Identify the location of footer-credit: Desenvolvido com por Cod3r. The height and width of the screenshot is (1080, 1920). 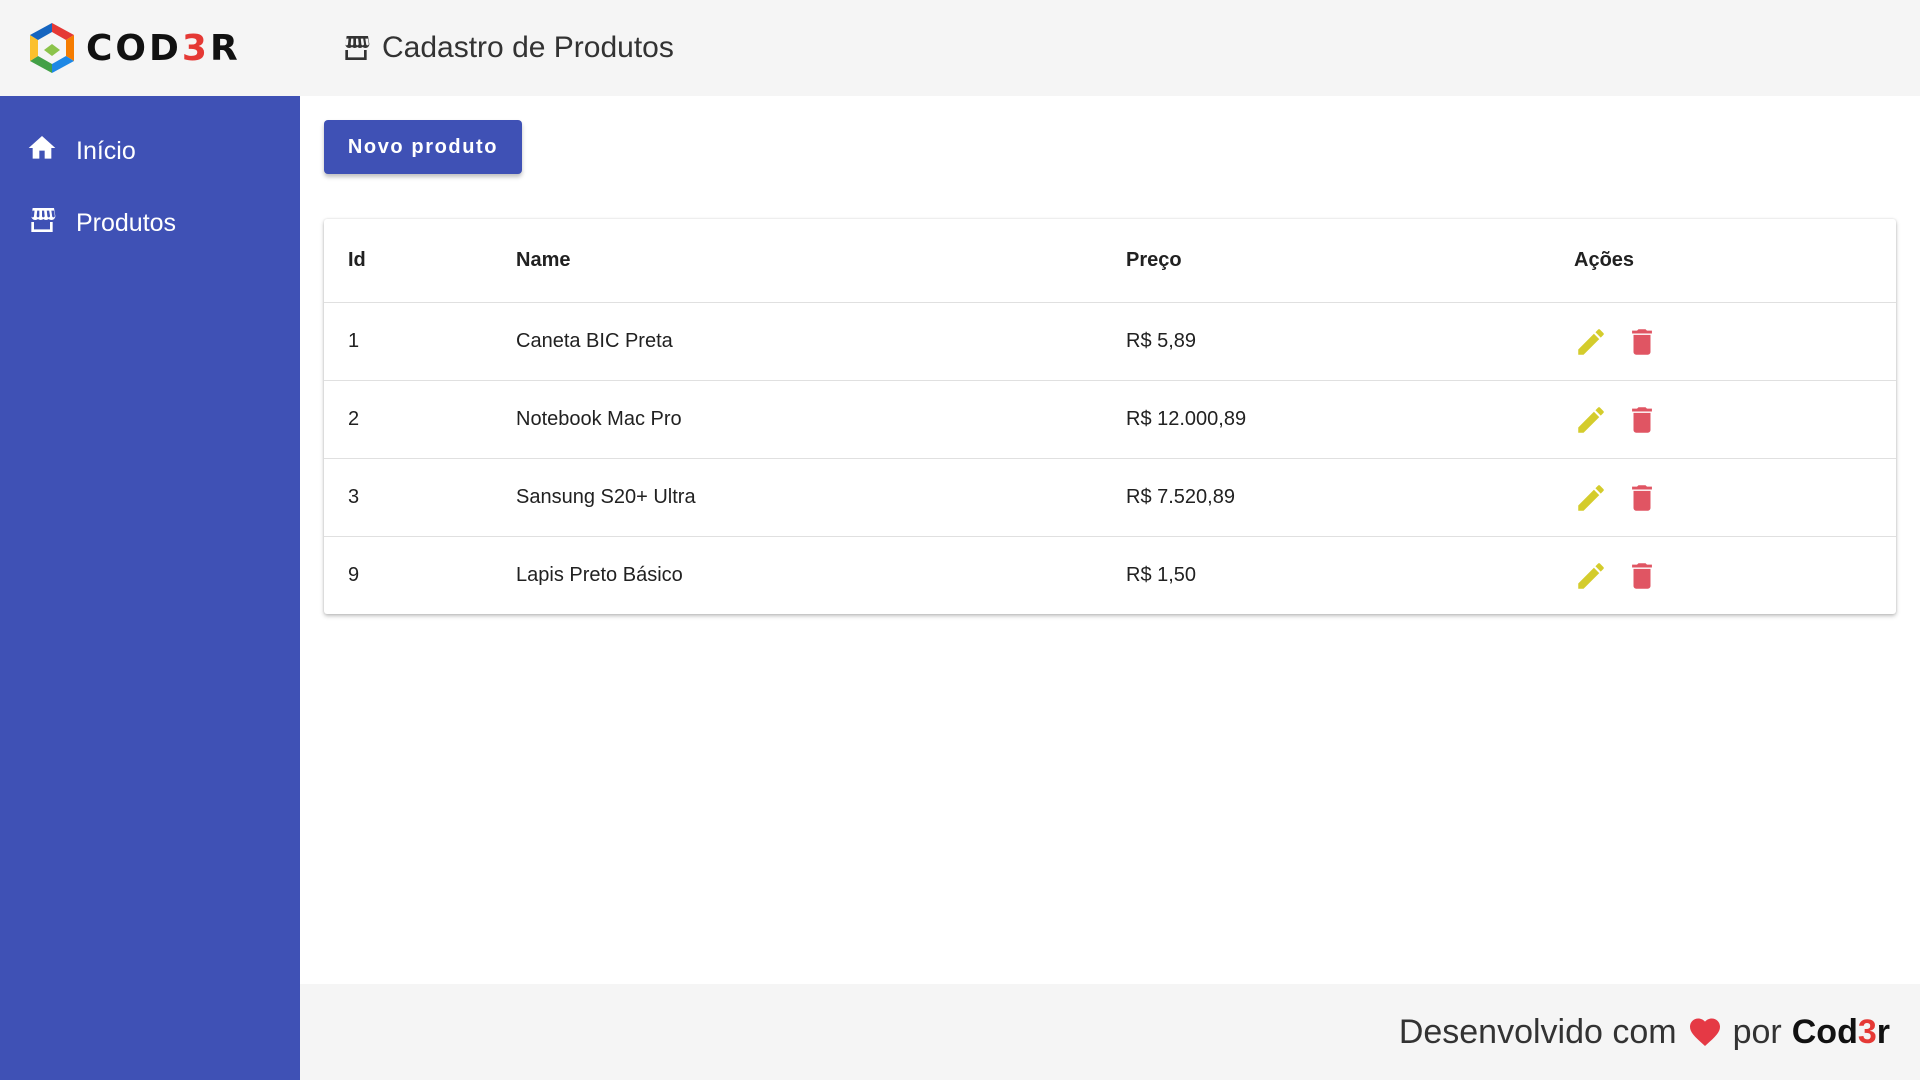
(1644, 1032).